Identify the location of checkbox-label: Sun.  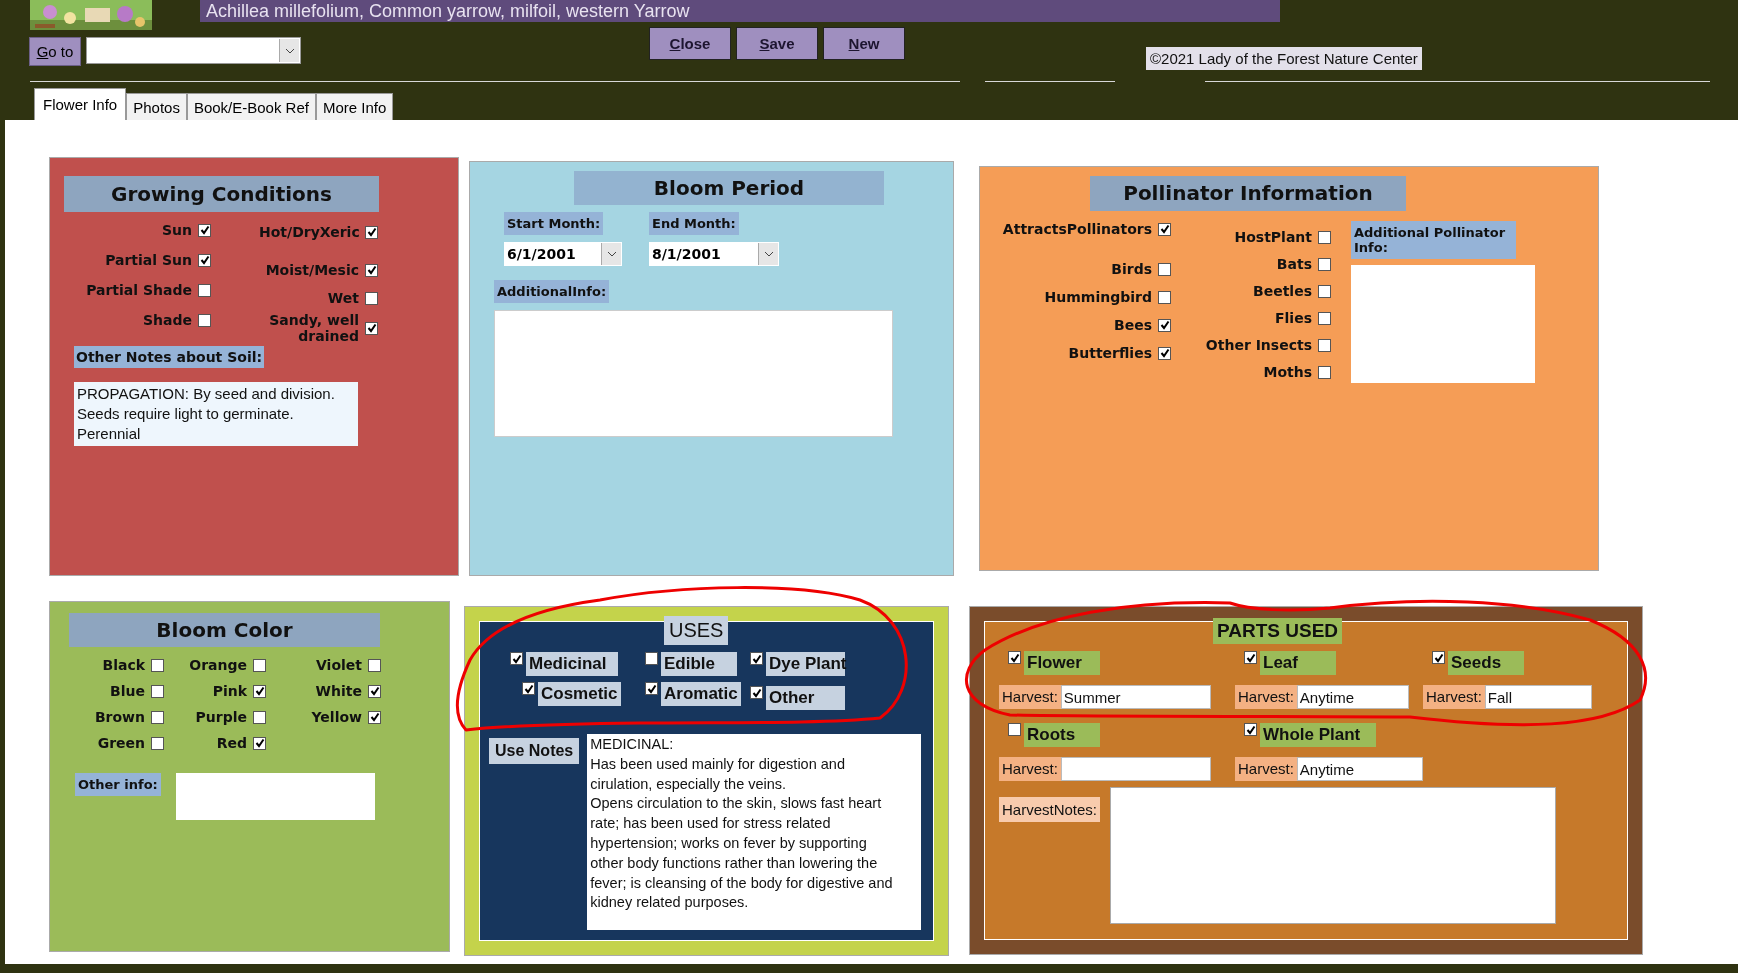
(176, 230).